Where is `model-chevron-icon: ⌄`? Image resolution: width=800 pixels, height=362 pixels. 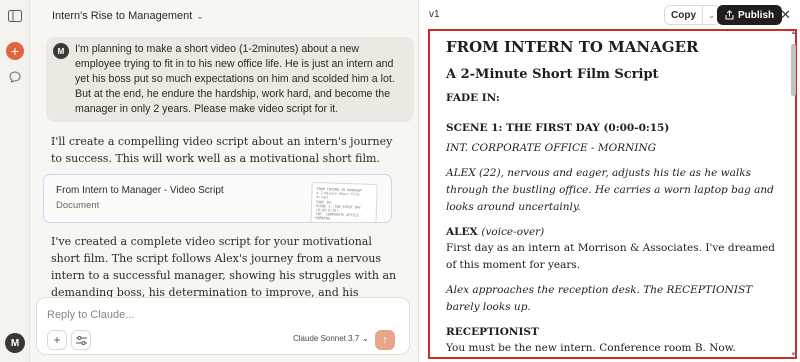 model-chevron-icon: ⌄ is located at coordinates (365, 338).